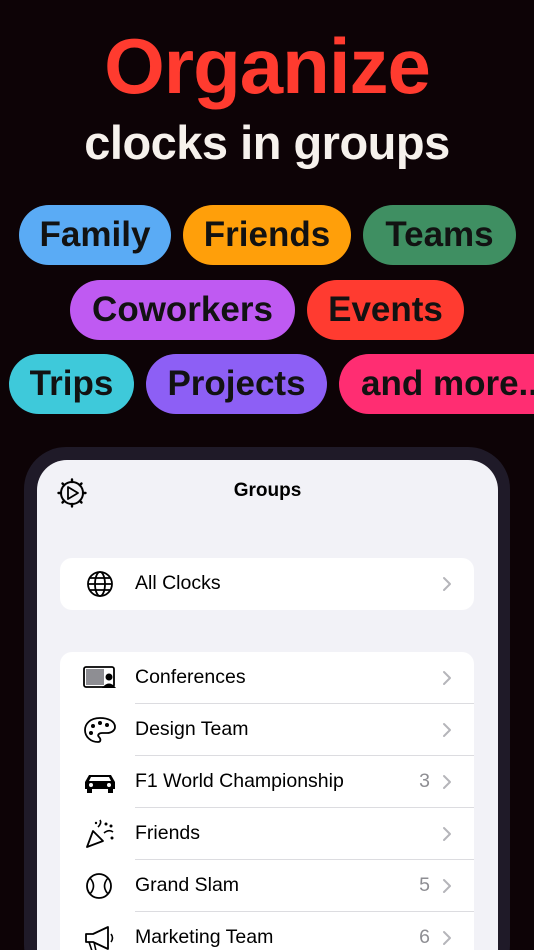 This screenshot has height=950, width=534. I want to click on presentation-icon, so click(99, 677).